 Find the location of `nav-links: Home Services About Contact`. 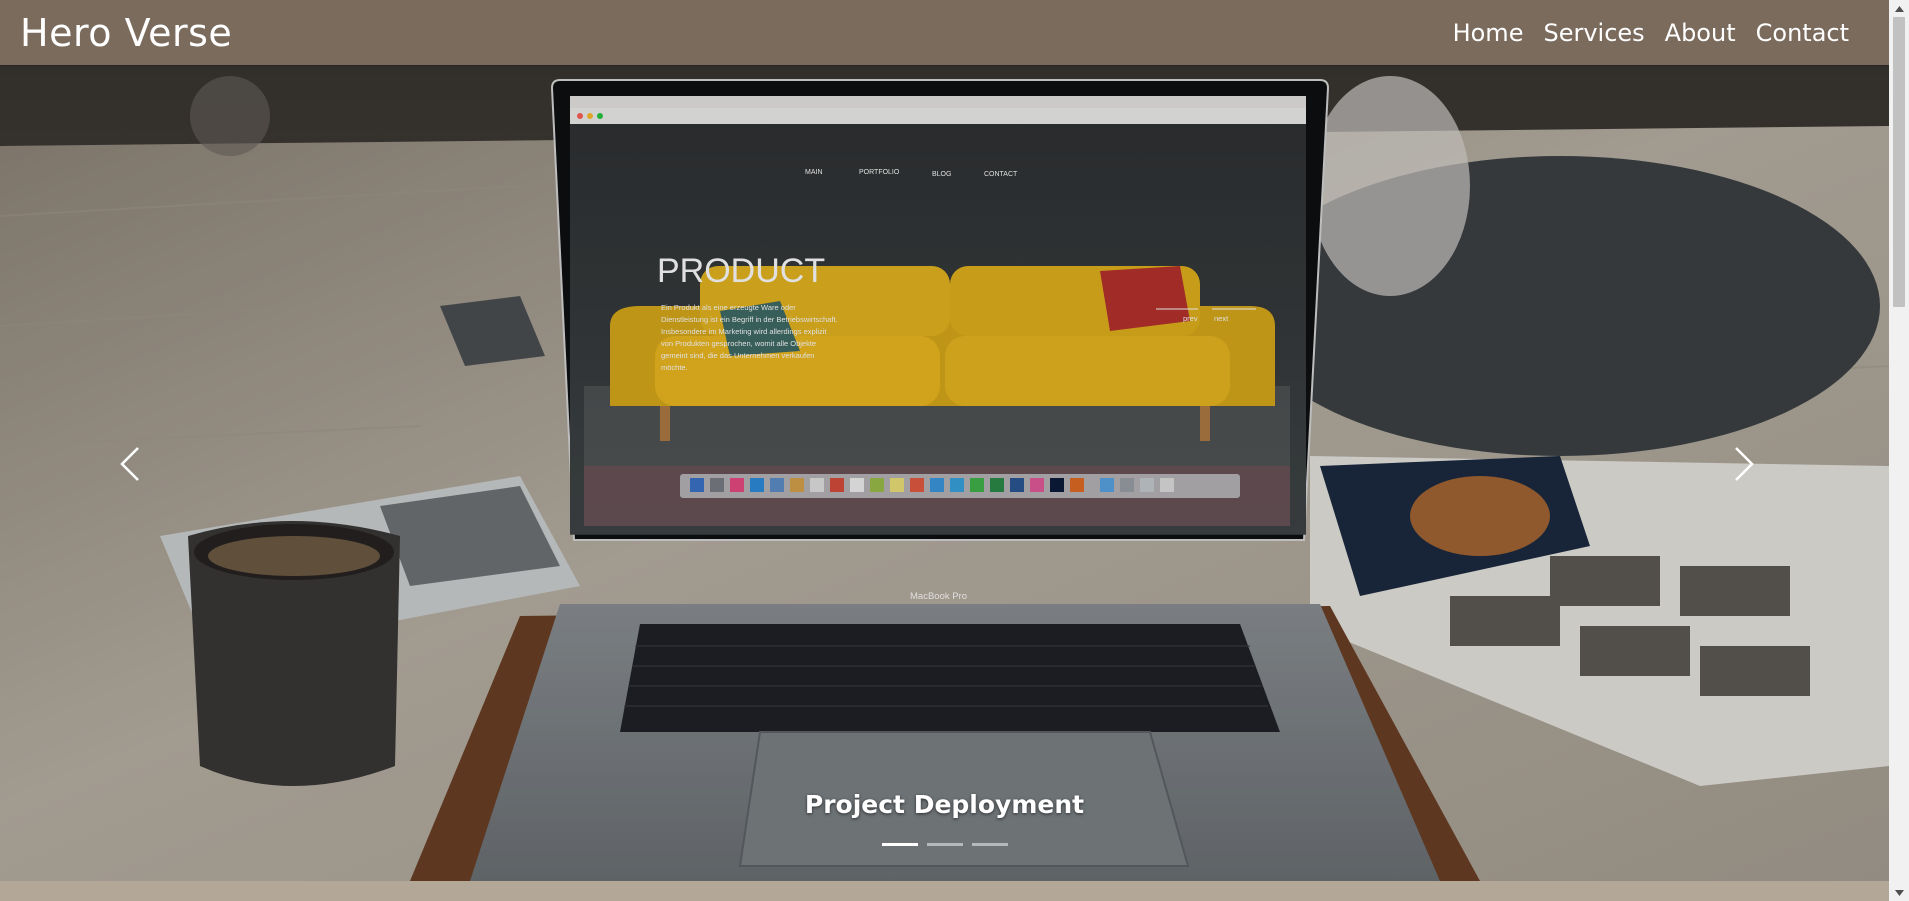

nav-links: Home Services About Contact is located at coordinates (1641, 33).